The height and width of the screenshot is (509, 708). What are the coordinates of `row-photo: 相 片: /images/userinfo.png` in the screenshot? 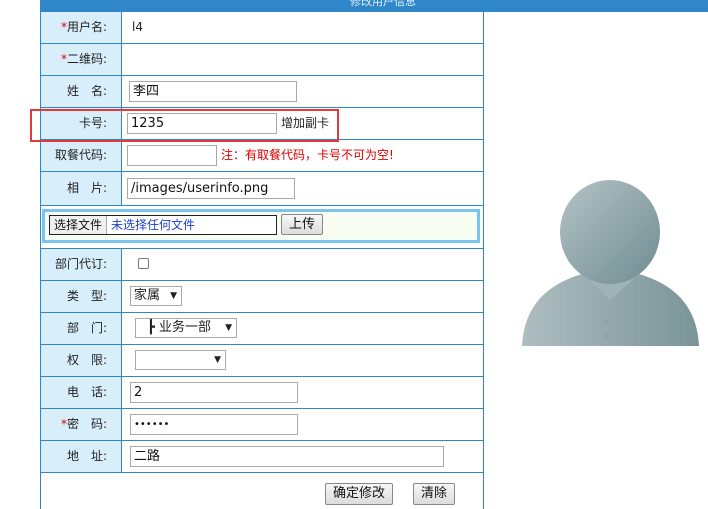 It's located at (262, 189).